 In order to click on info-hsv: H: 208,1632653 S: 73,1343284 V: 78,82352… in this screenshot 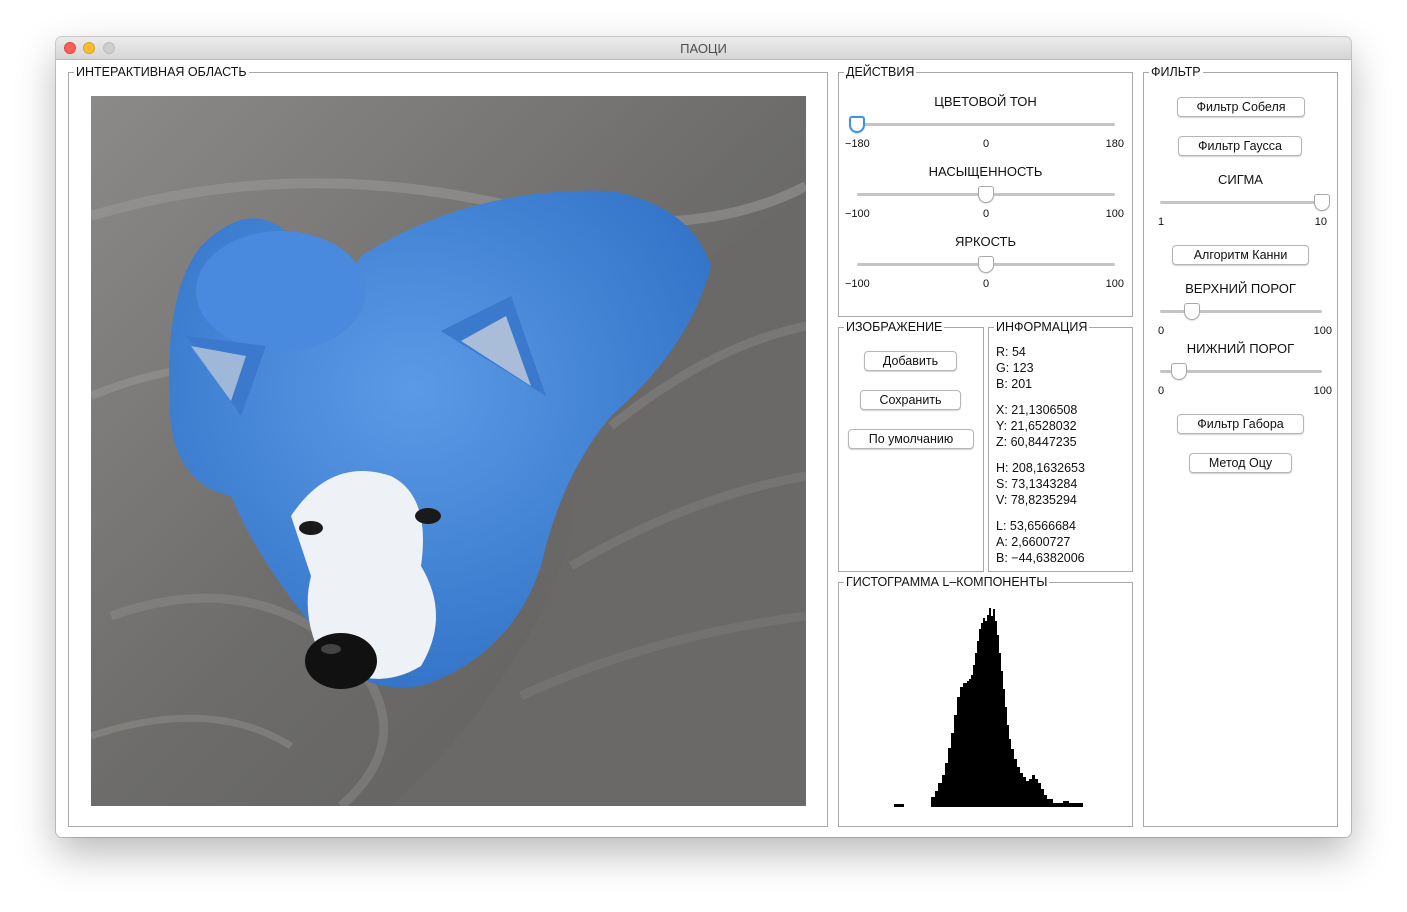, I will do `click(1040, 484)`.